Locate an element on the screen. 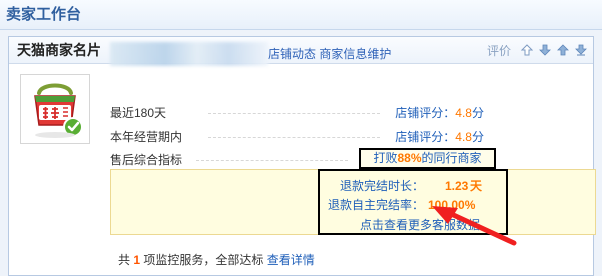  refund-duration-label: 退款完结时长： is located at coordinates (382, 186).